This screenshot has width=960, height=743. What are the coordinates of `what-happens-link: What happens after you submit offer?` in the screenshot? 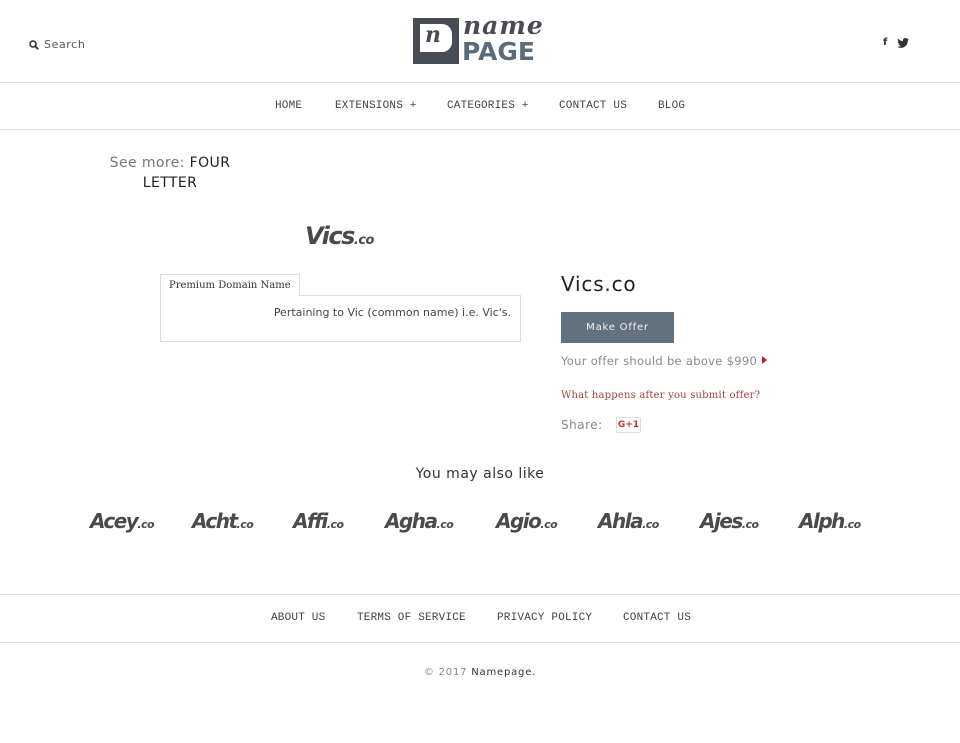 It's located at (660, 395).